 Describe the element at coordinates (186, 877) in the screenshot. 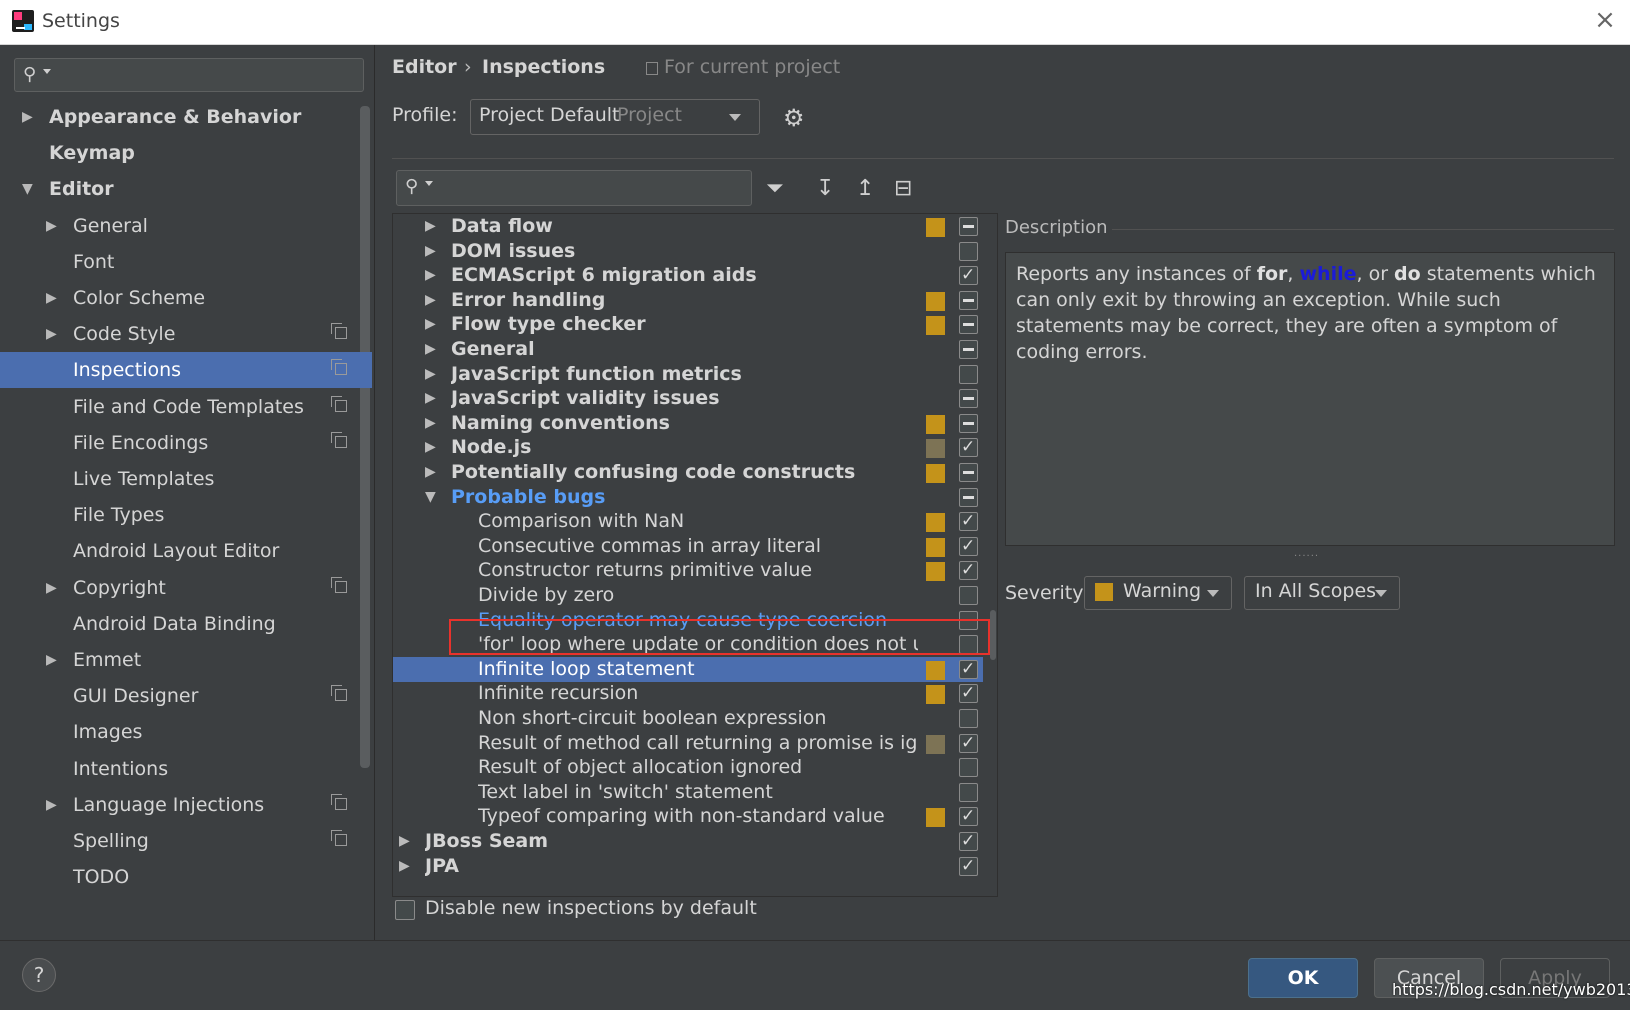

I see `sidebar-item-todo: TODO` at that location.